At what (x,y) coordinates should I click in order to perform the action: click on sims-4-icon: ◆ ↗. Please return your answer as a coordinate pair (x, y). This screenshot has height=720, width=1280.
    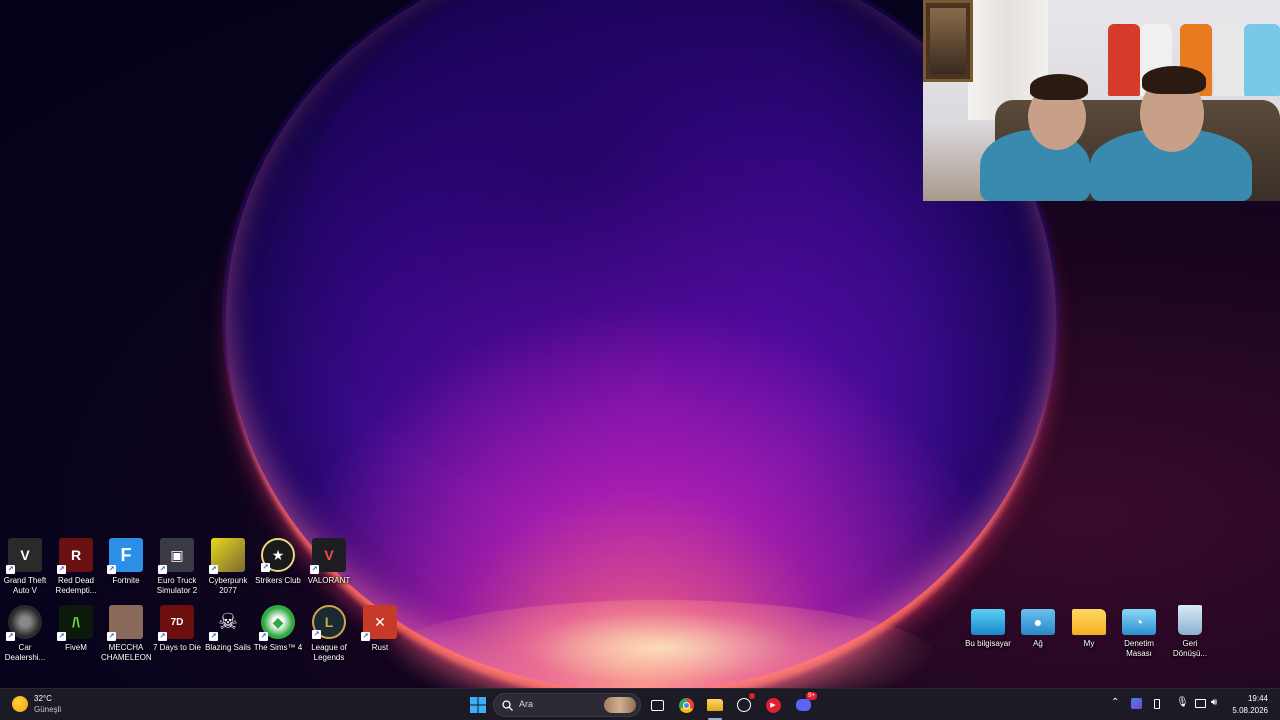
    Looking at the image, I should click on (277, 623).